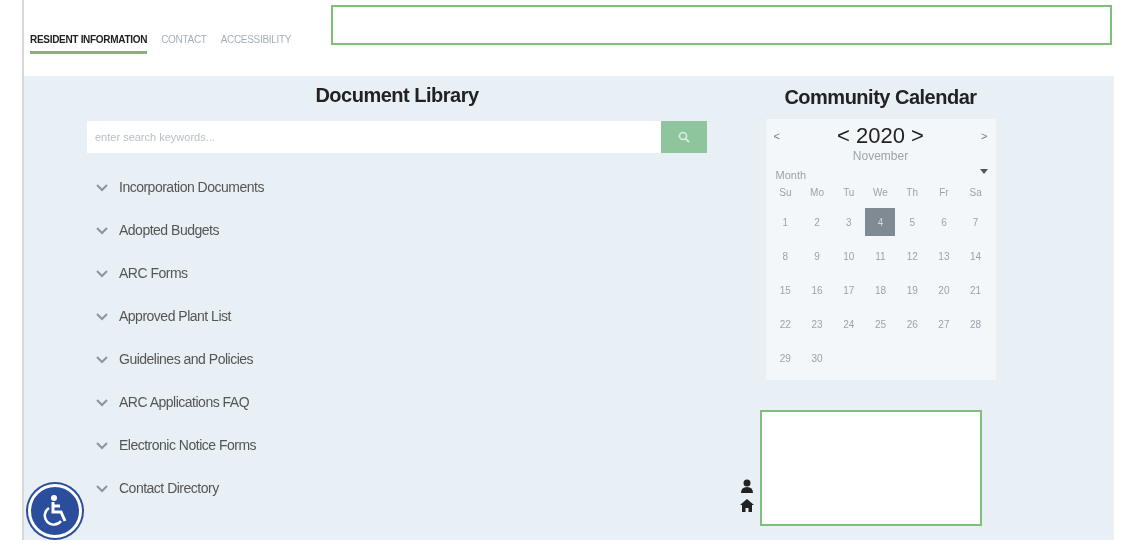 This screenshot has width=1122, height=552. What do you see at coordinates (943, 324) in the screenshot?
I see `calendar-day: 27` at bounding box center [943, 324].